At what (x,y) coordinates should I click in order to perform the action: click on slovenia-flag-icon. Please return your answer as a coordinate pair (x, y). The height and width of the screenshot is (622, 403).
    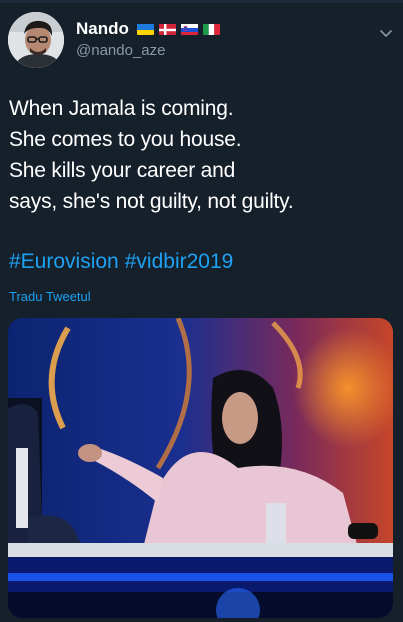
    Looking at the image, I should click on (189, 29).